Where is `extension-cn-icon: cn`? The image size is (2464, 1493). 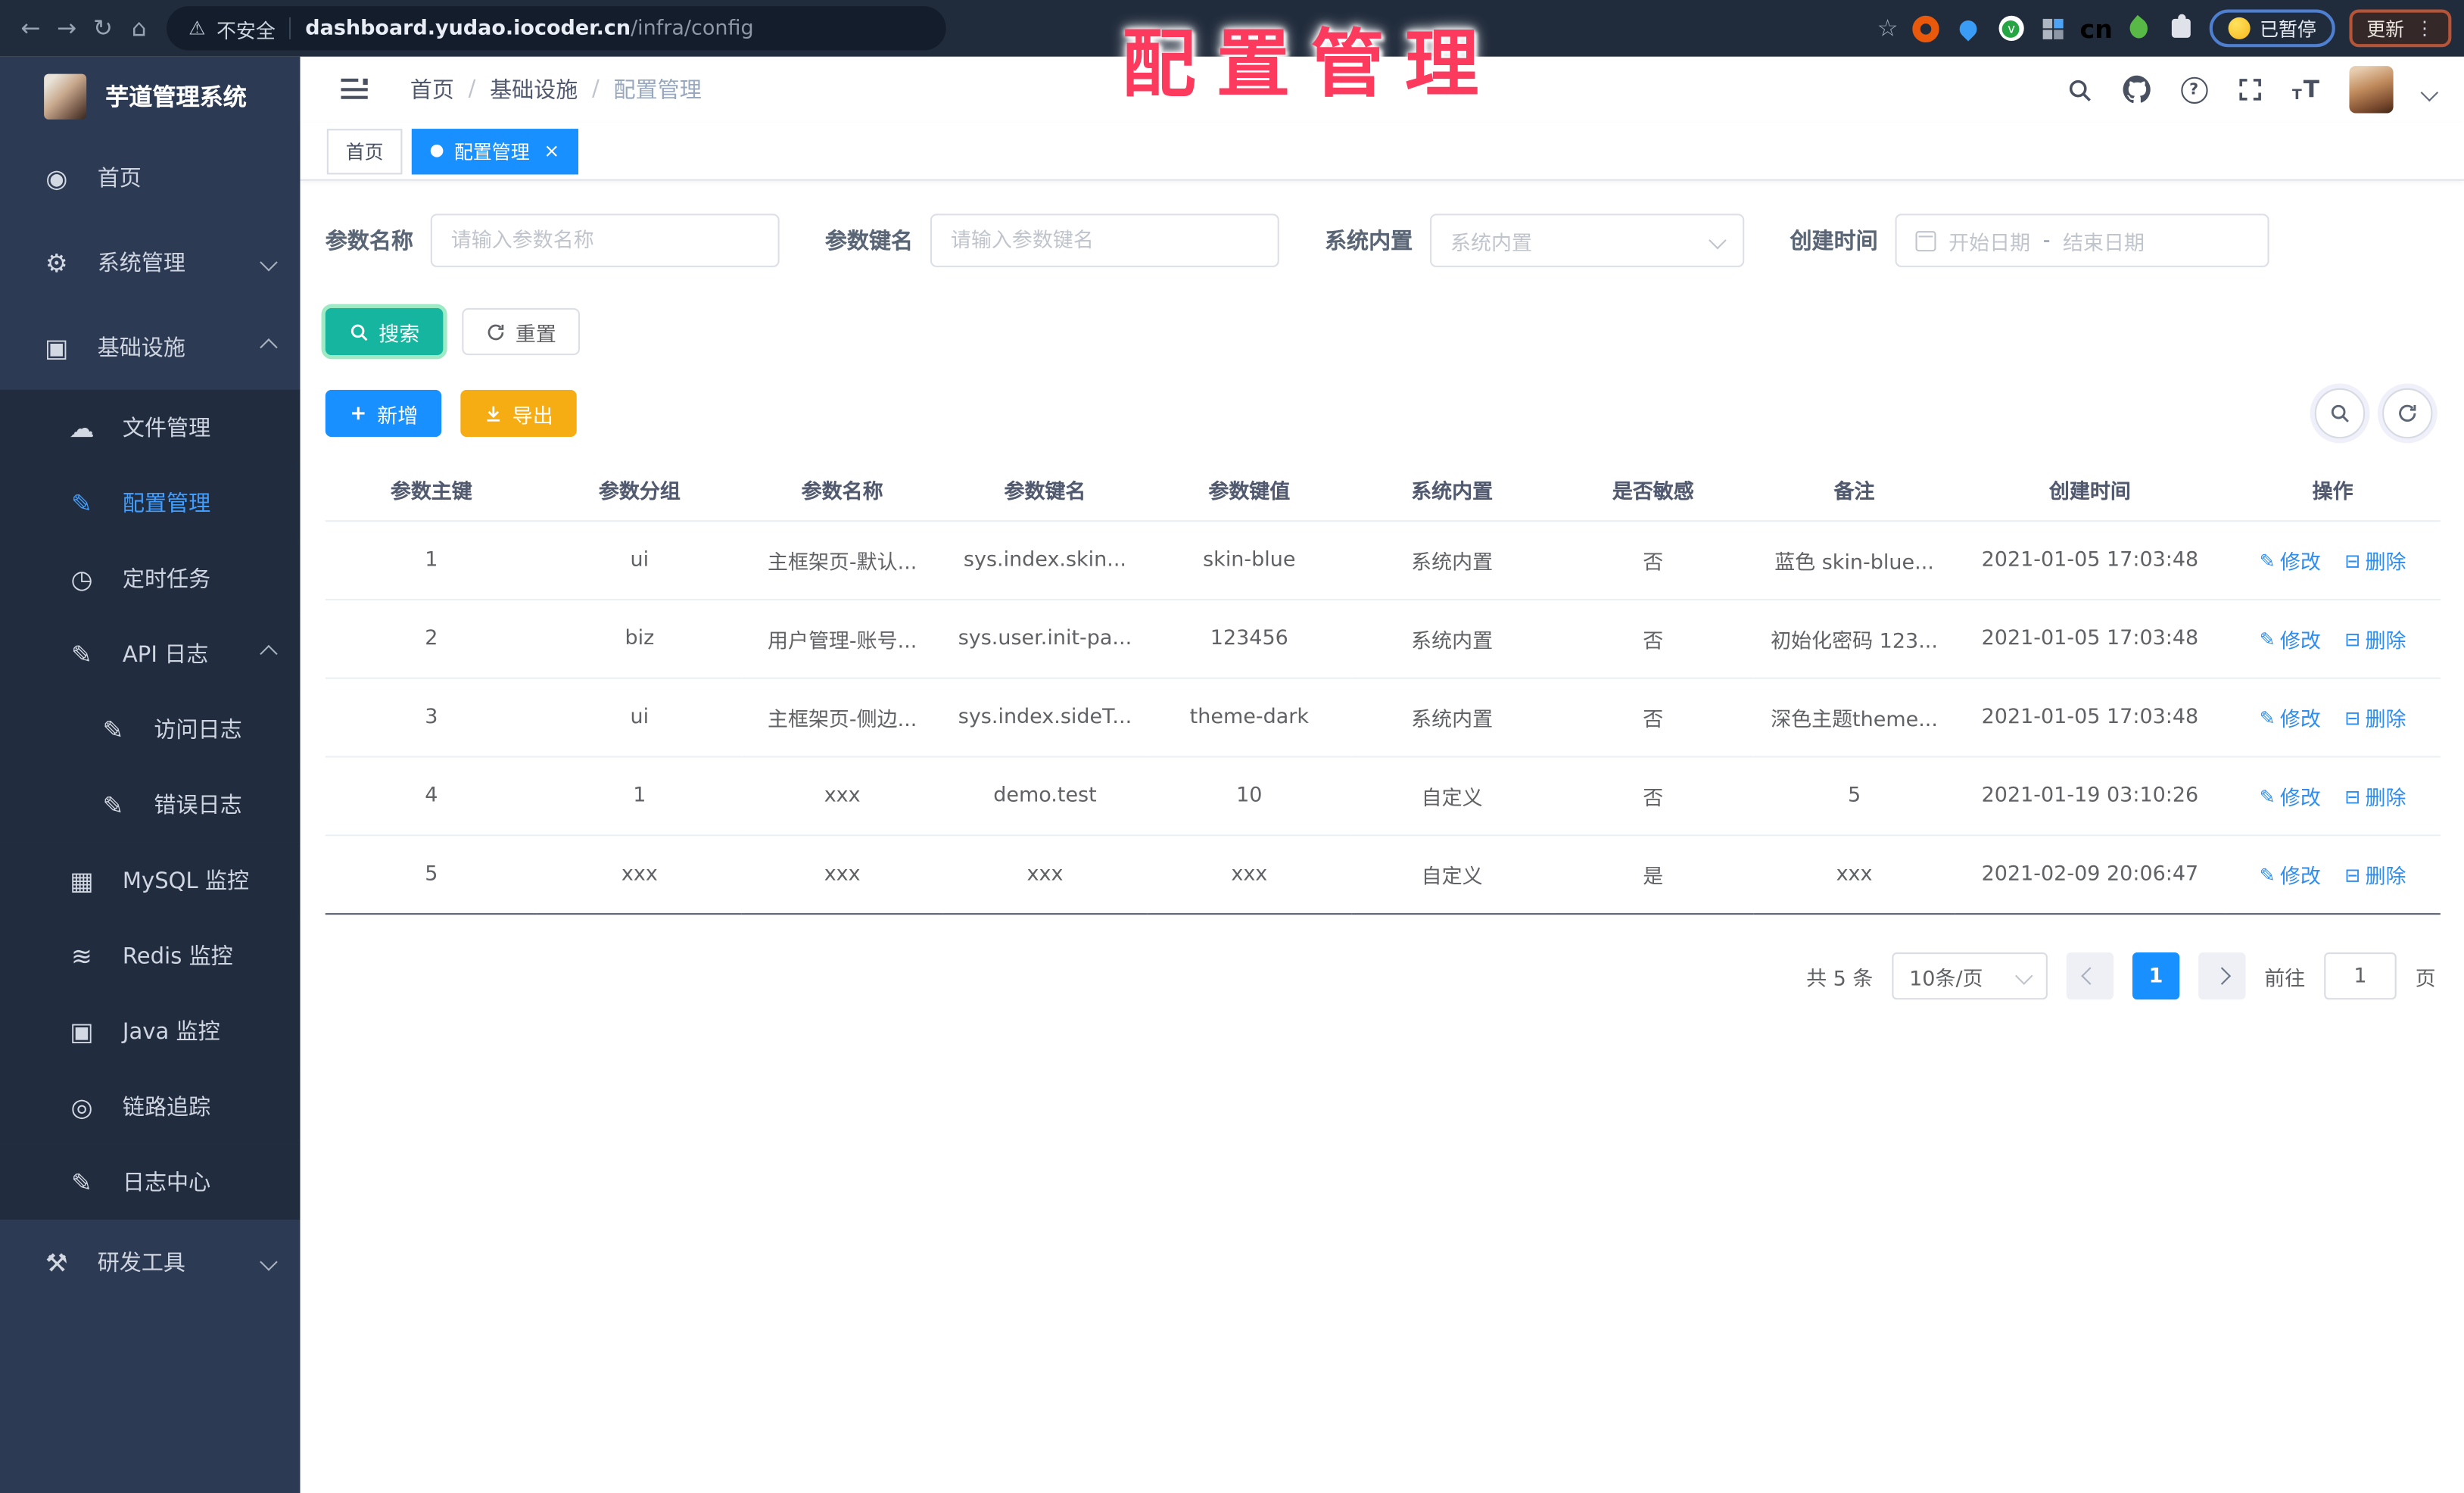
extension-cn-icon: cn is located at coordinates (2096, 29).